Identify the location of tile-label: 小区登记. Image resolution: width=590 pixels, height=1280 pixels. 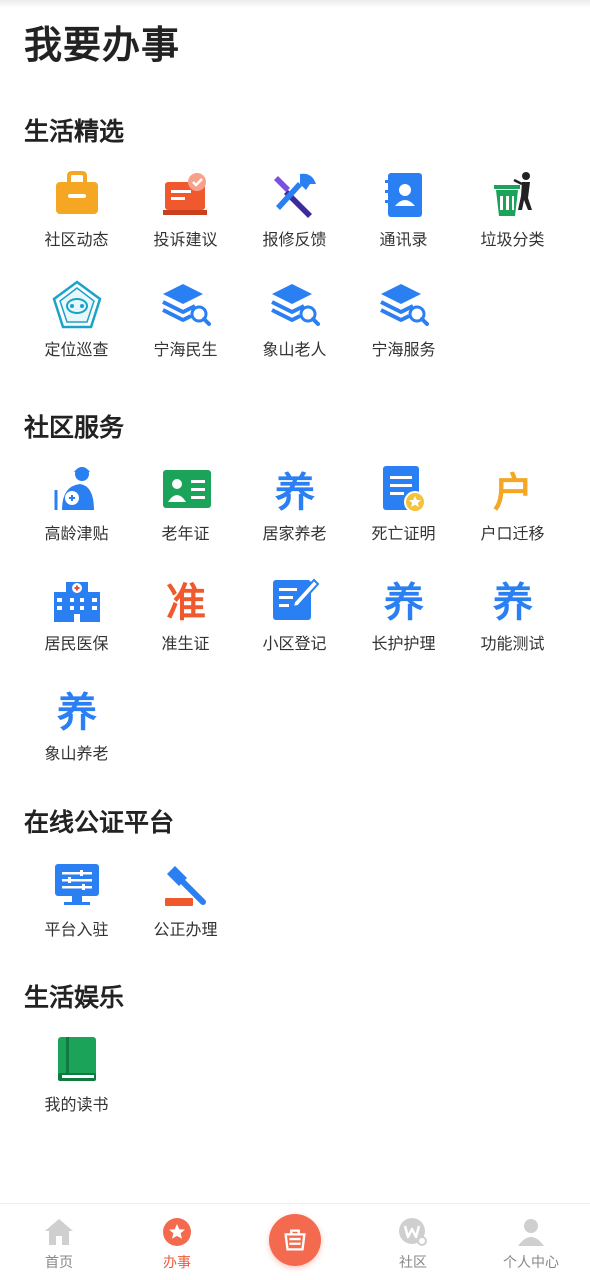
(294, 643).